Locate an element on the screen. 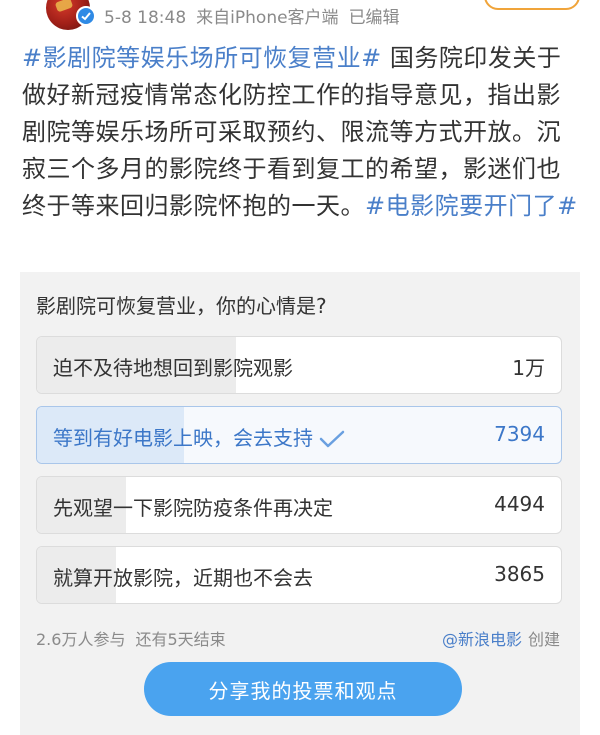 Image resolution: width=600 pixels, height=735 pixels. post-date: 5-8 18:48 is located at coordinates (145, 18).